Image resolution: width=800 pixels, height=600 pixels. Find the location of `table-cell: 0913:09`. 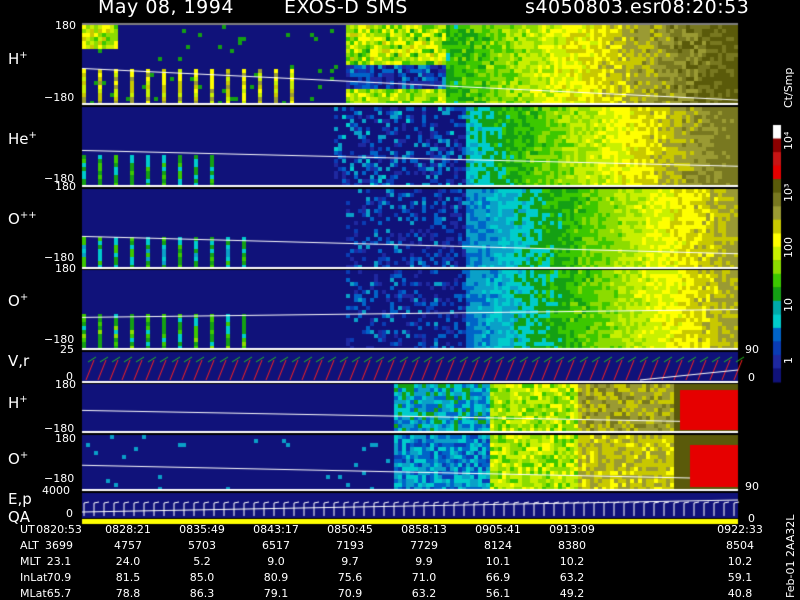

table-cell: 0913:09 is located at coordinates (572, 529).